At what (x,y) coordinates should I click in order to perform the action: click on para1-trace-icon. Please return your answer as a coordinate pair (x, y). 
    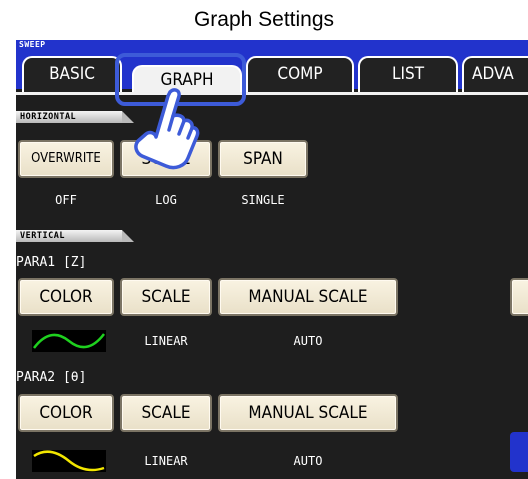
    Looking at the image, I should click on (69, 341).